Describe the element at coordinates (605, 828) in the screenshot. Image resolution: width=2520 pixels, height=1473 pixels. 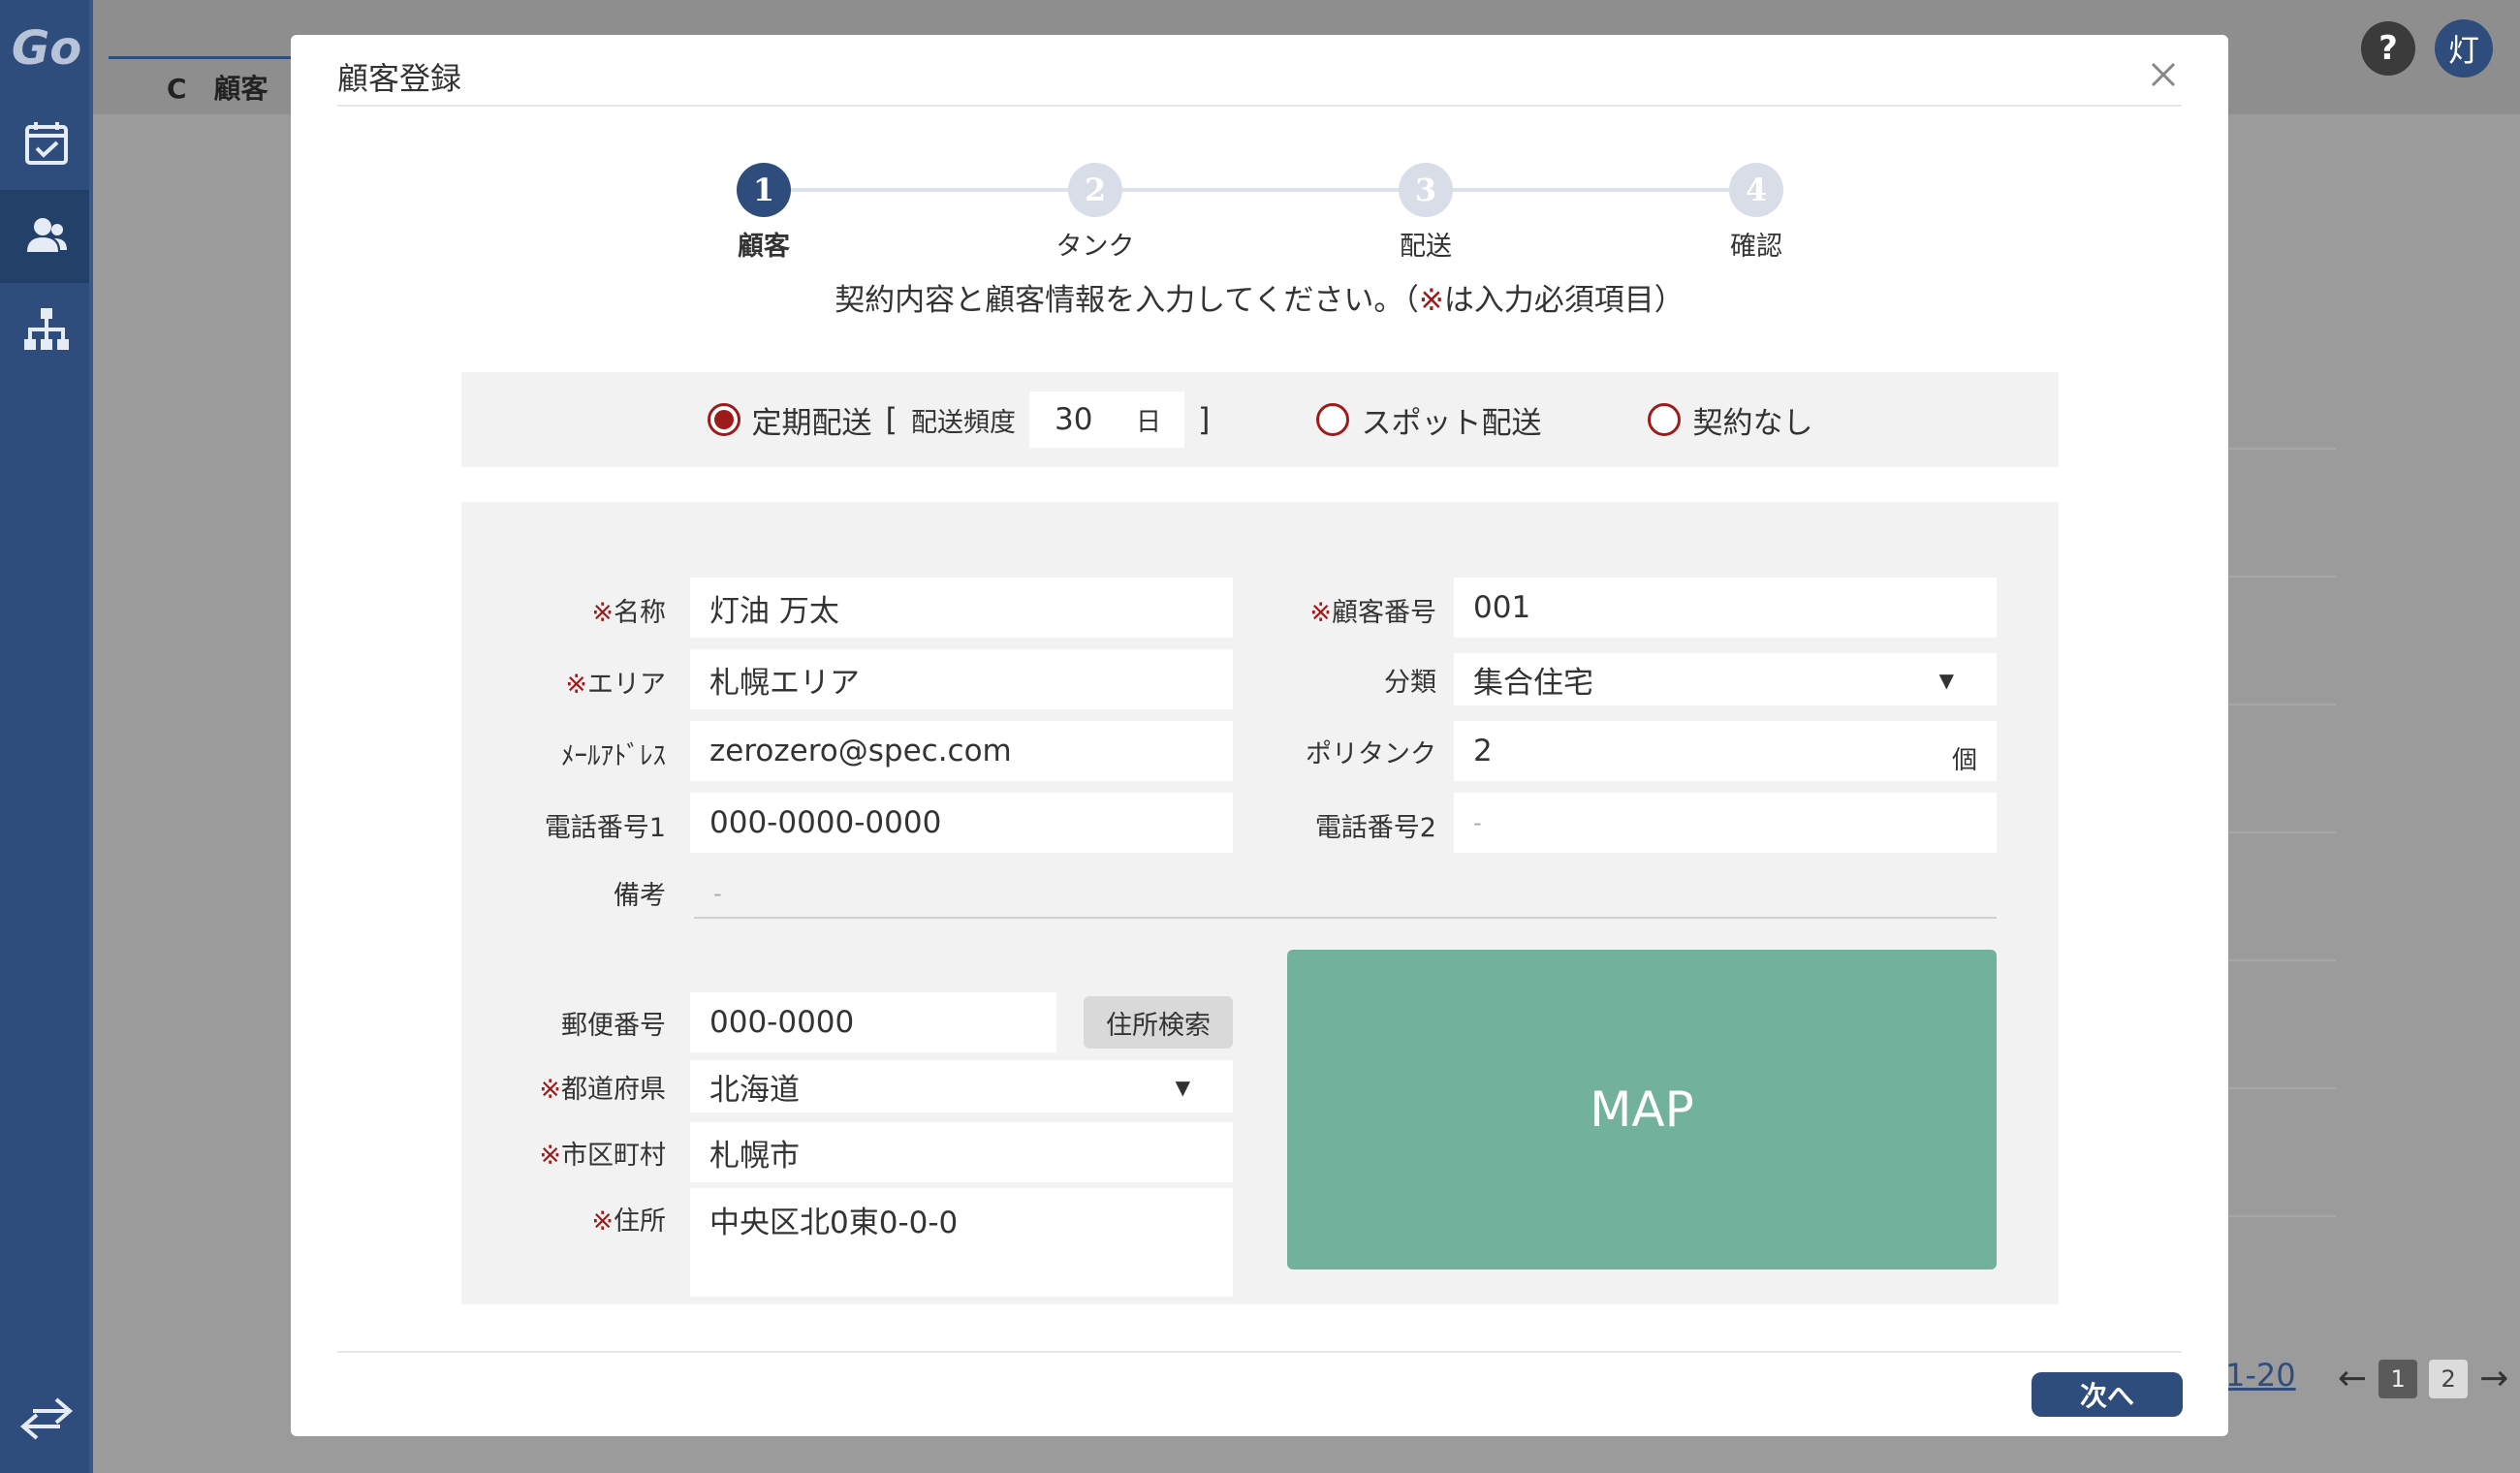
I see `phone1-label: 電話番号1` at that location.